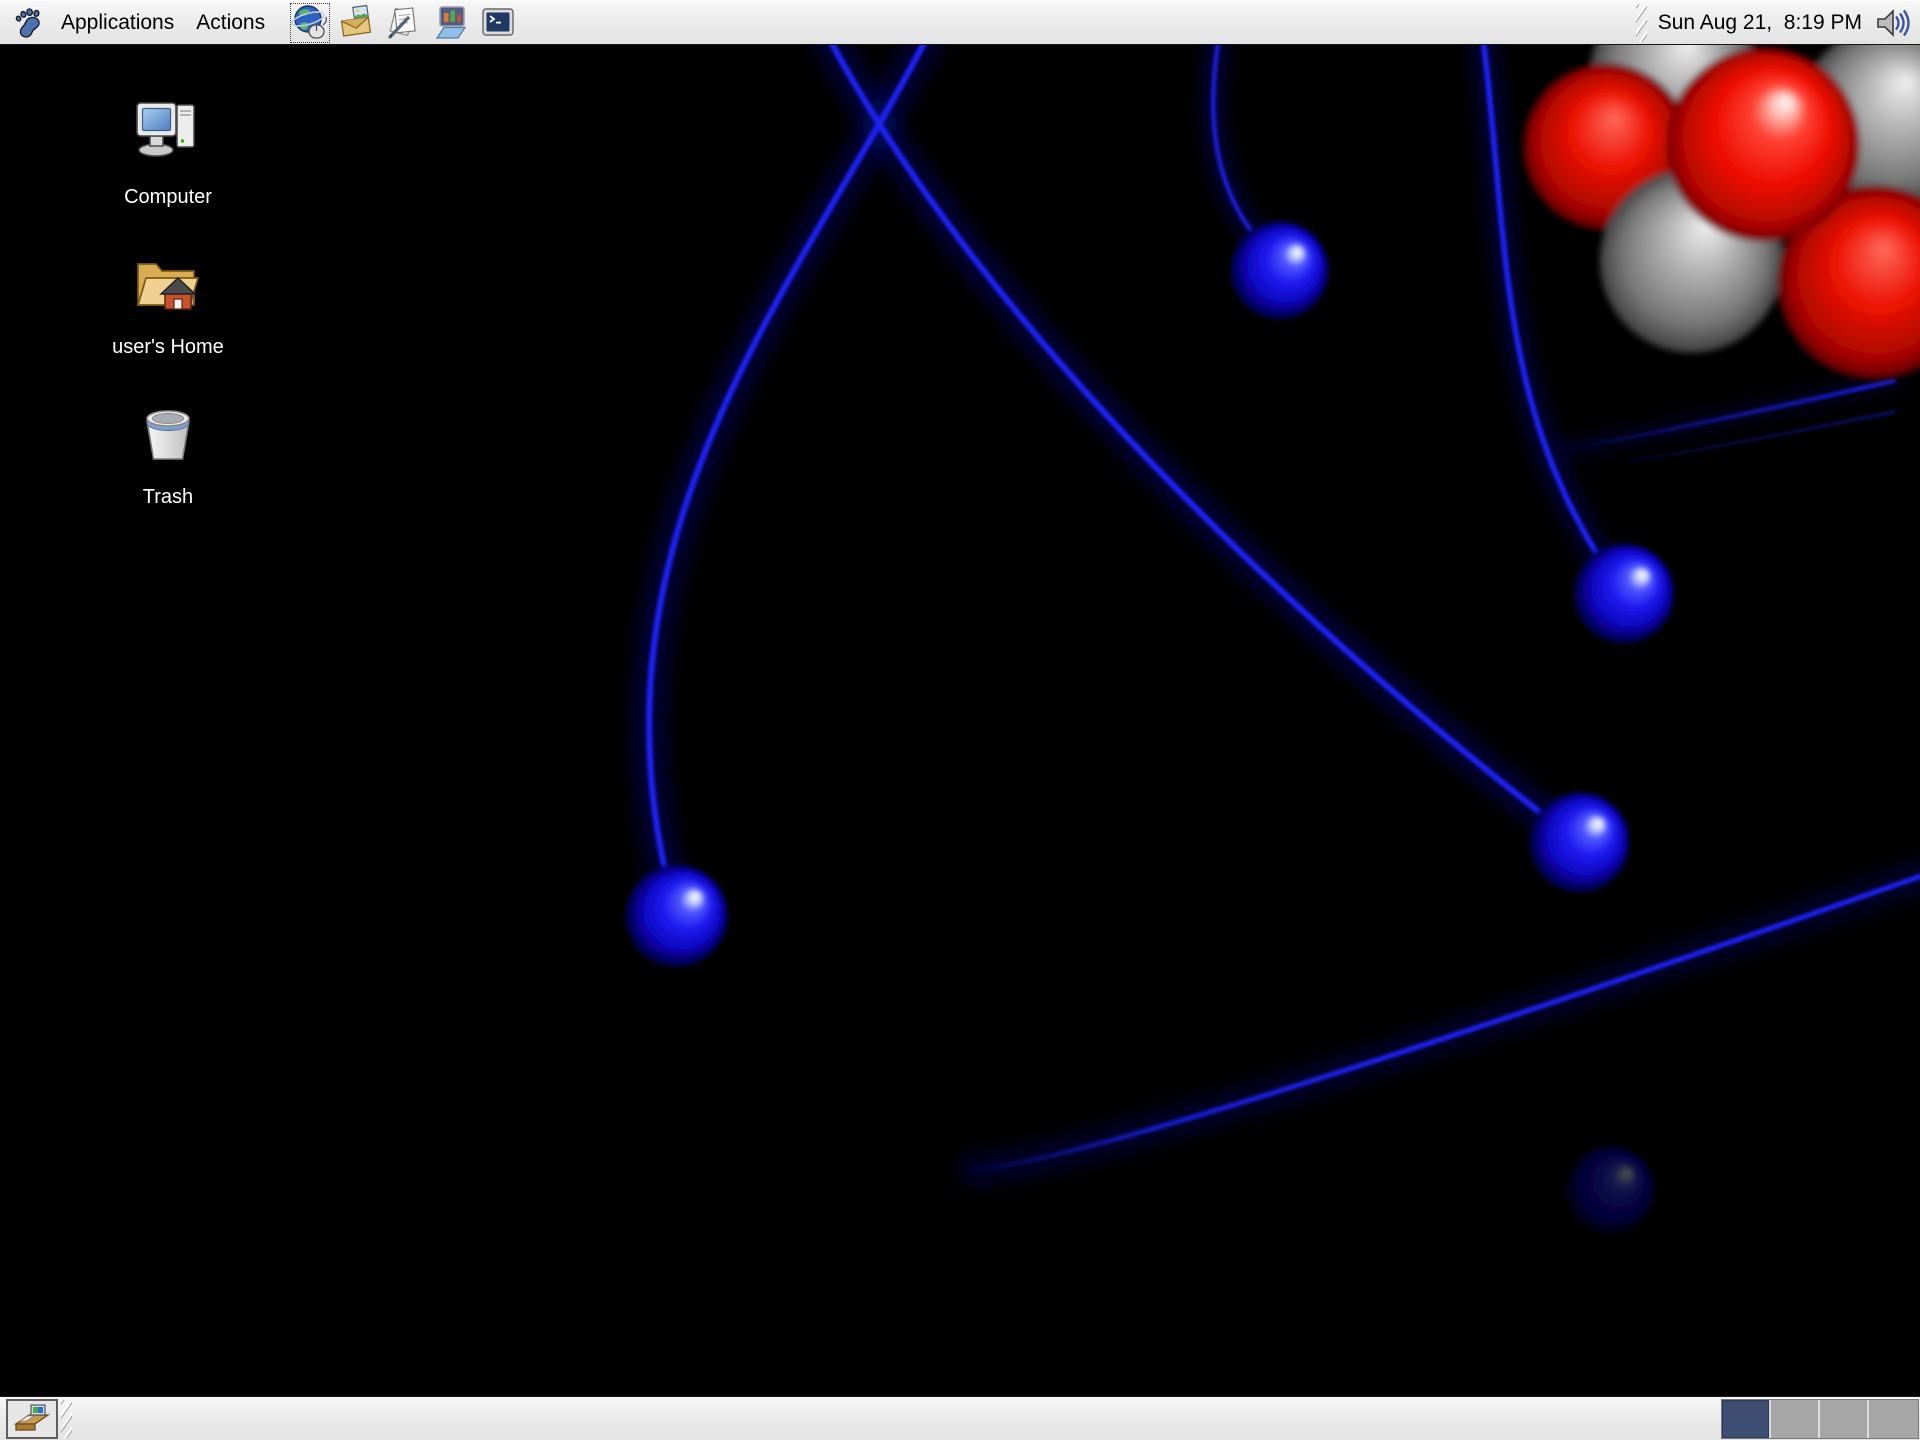 Image resolution: width=1920 pixels, height=1440 pixels. I want to click on launcher-bar, so click(404, 22).